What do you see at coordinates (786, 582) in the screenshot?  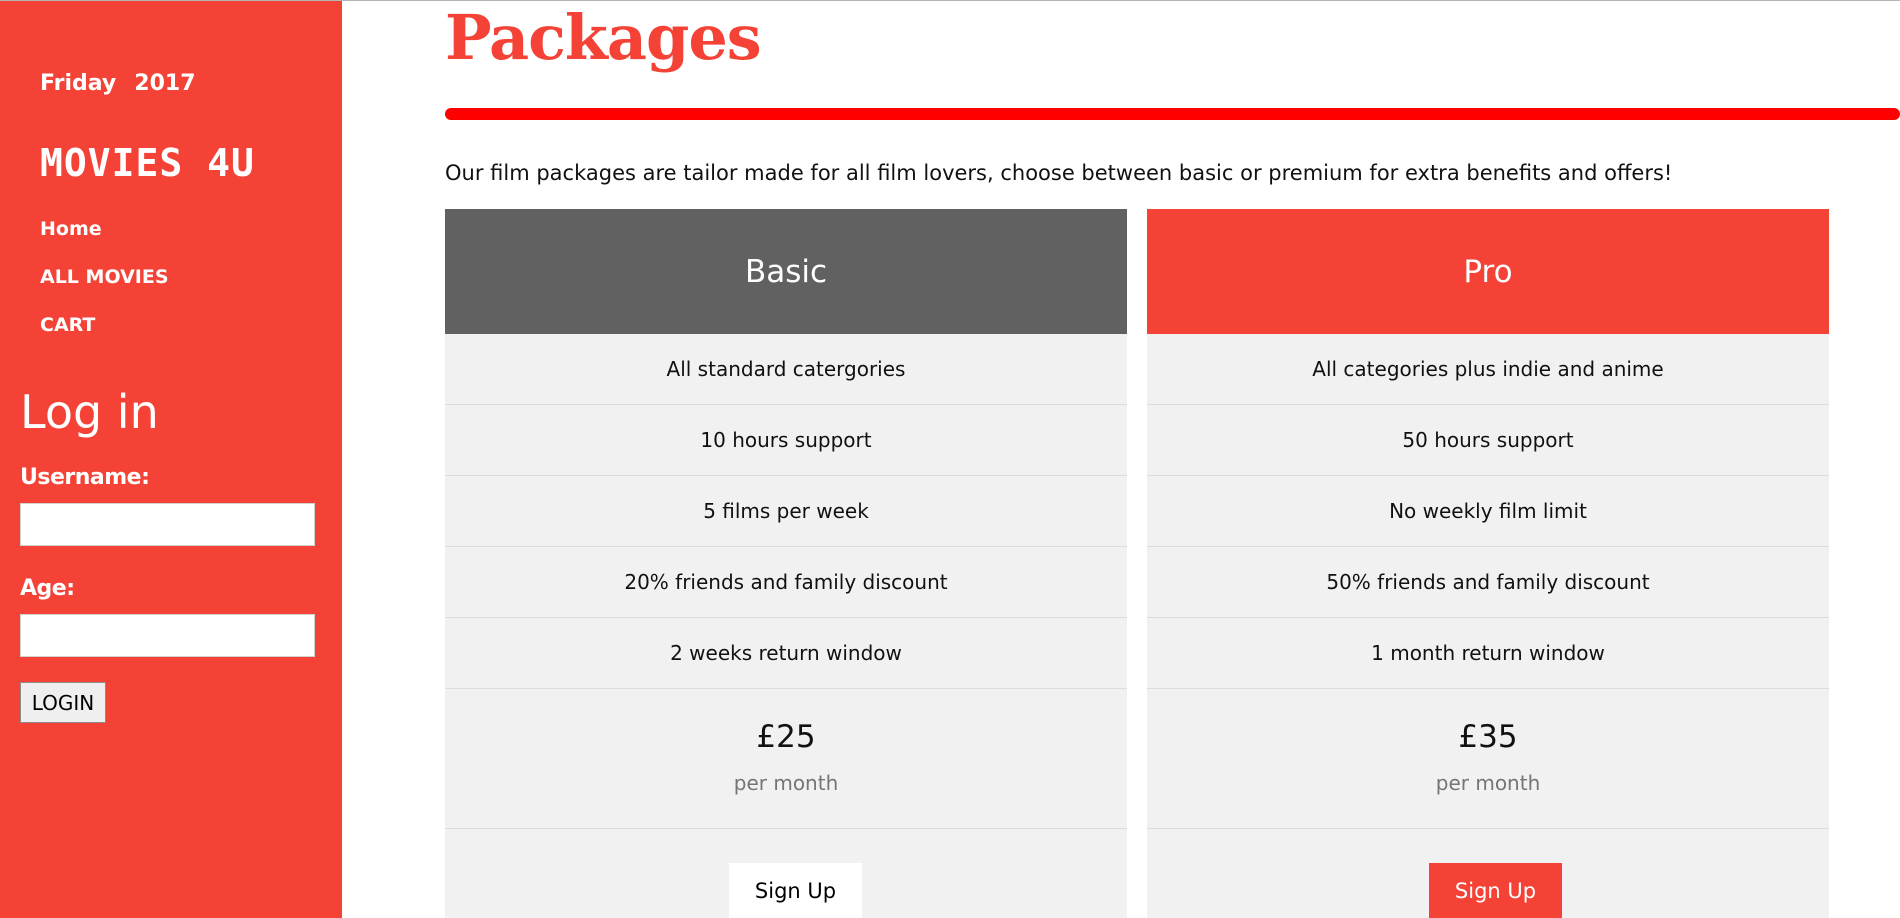 I see `package-feature: 20% friends and family discount` at bounding box center [786, 582].